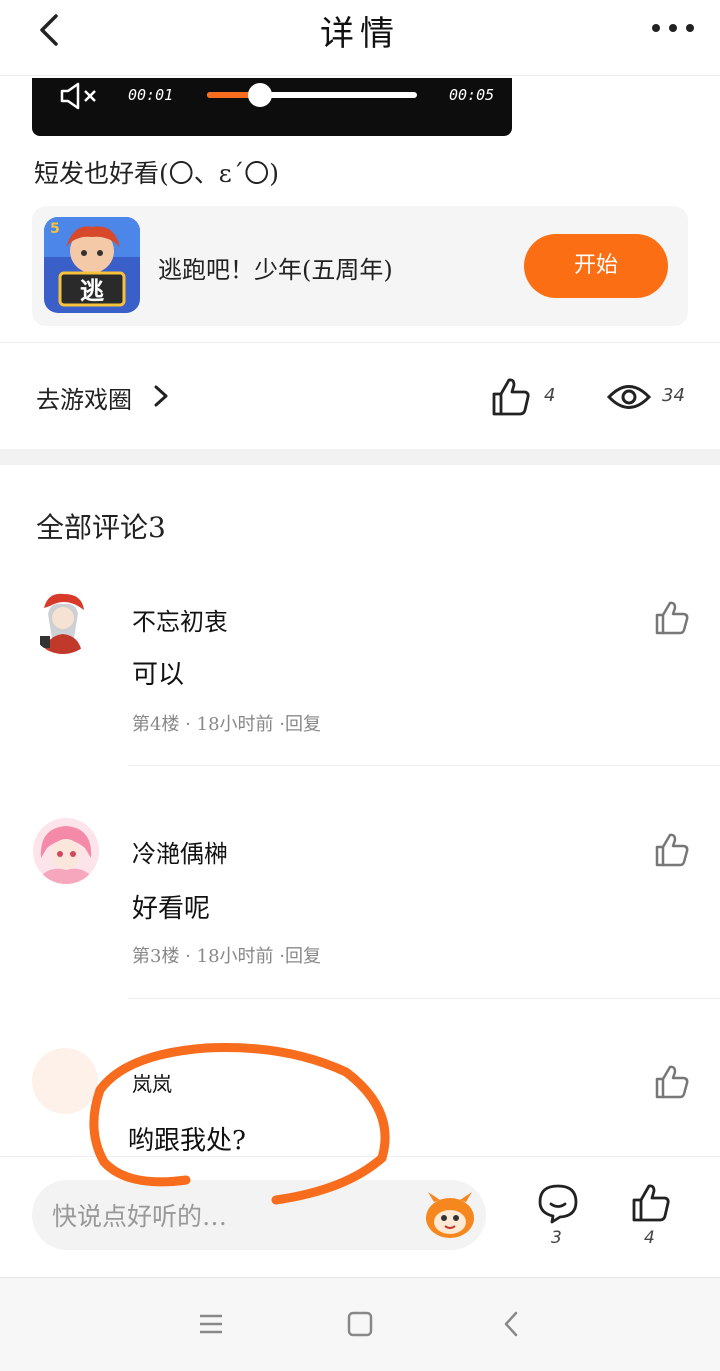  I want to click on section-separator, so click(360, 457).